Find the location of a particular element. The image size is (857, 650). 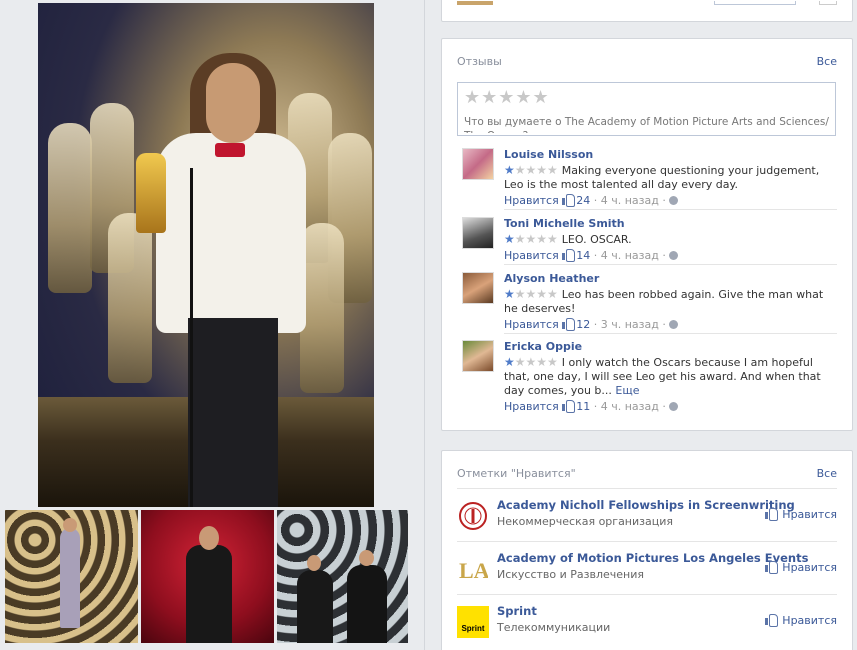

search-input is located at coordinates (755, 3).